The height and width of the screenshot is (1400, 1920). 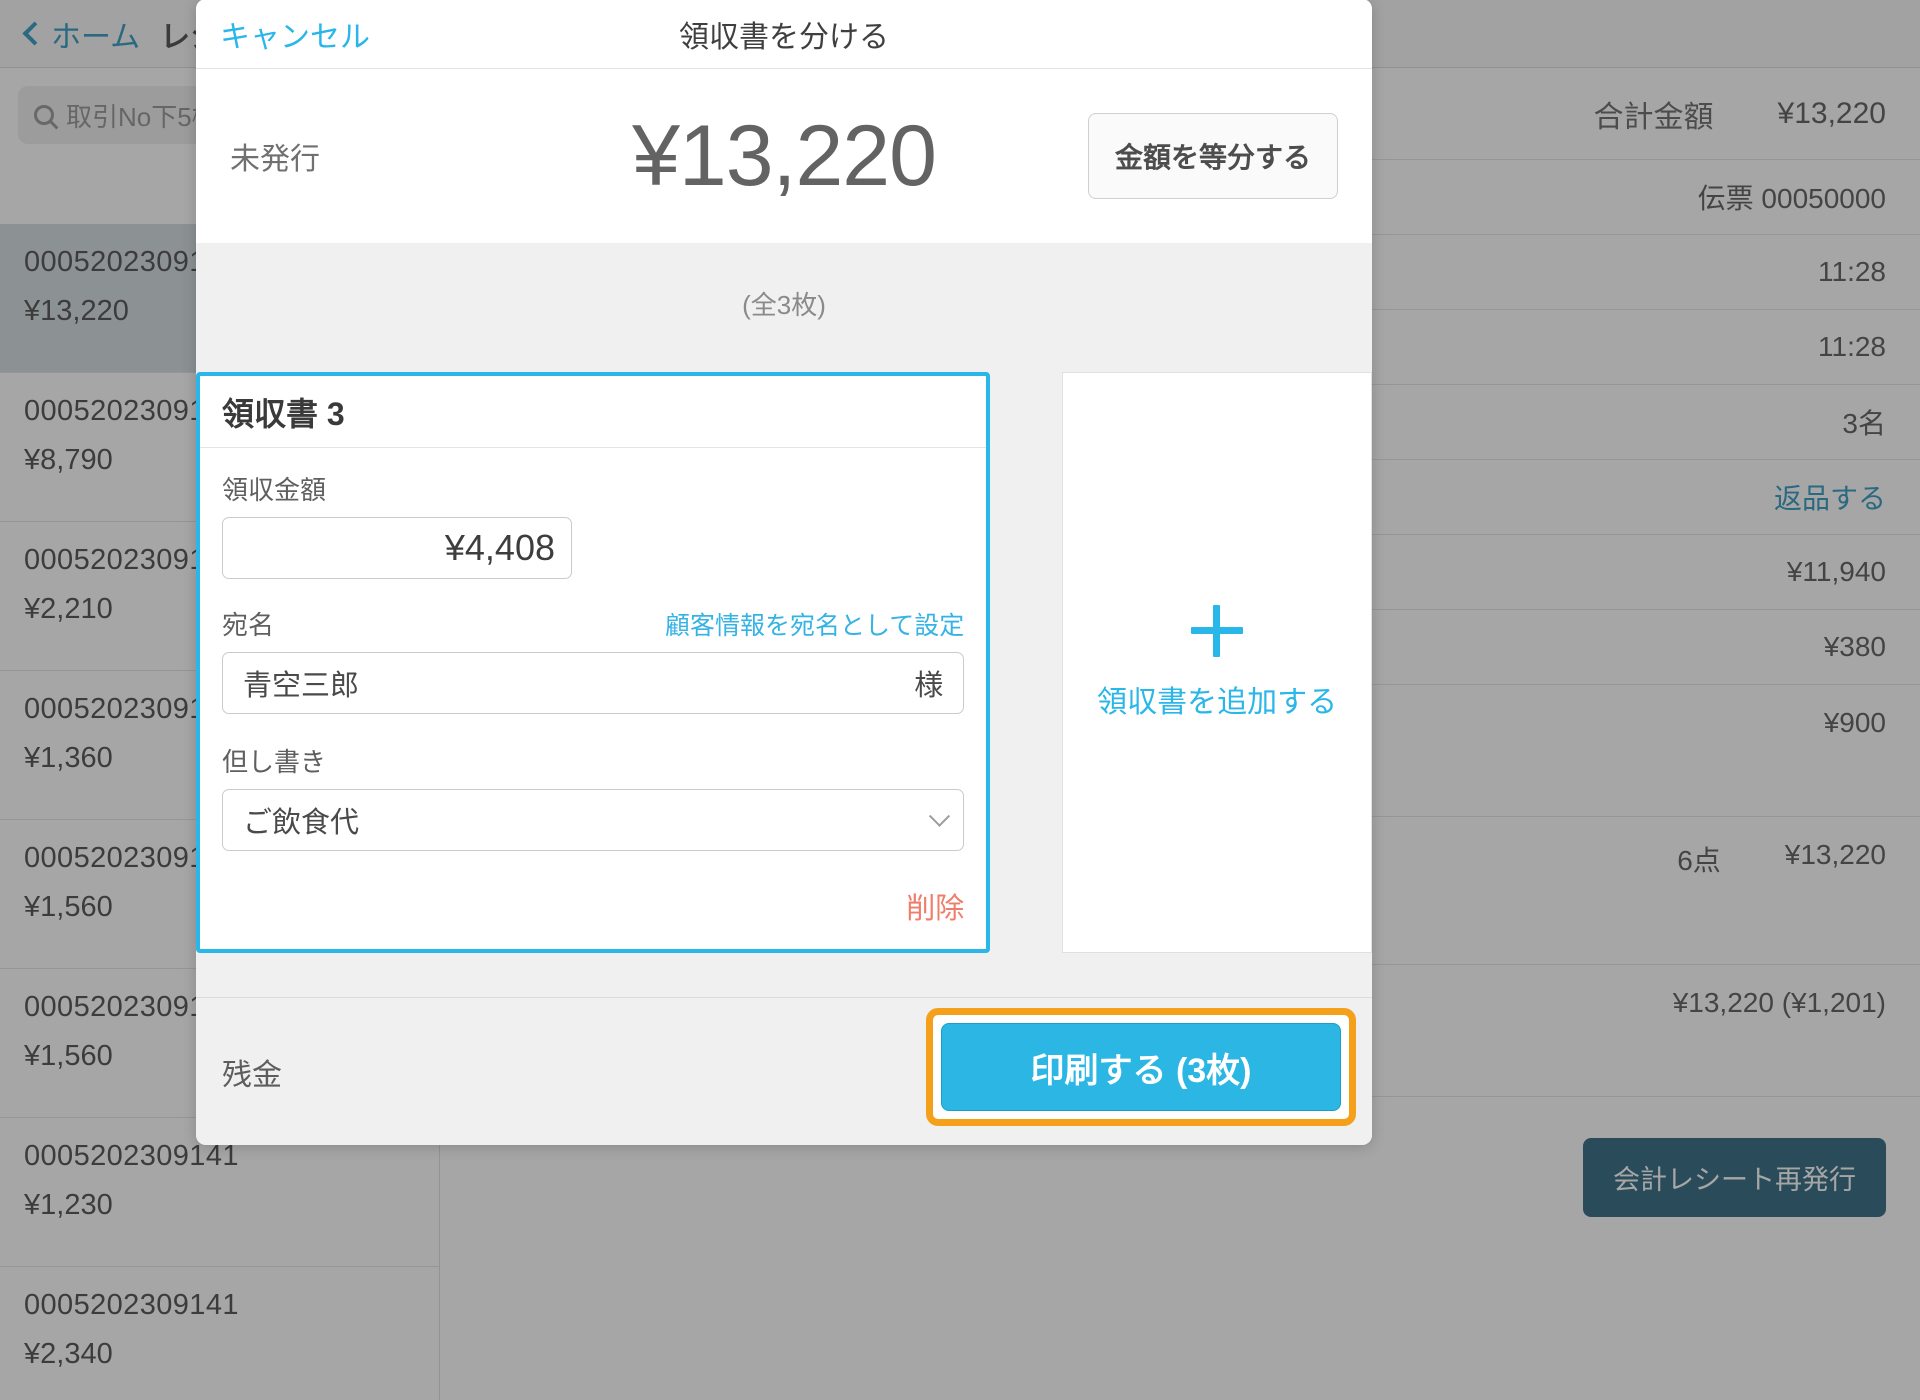 I want to click on name-field-label: 宛名, so click(x=248, y=625).